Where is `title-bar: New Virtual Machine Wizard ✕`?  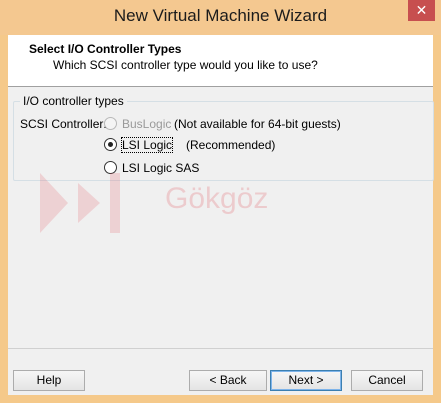
title-bar: New Virtual Machine Wizard ✕ is located at coordinates (220, 17).